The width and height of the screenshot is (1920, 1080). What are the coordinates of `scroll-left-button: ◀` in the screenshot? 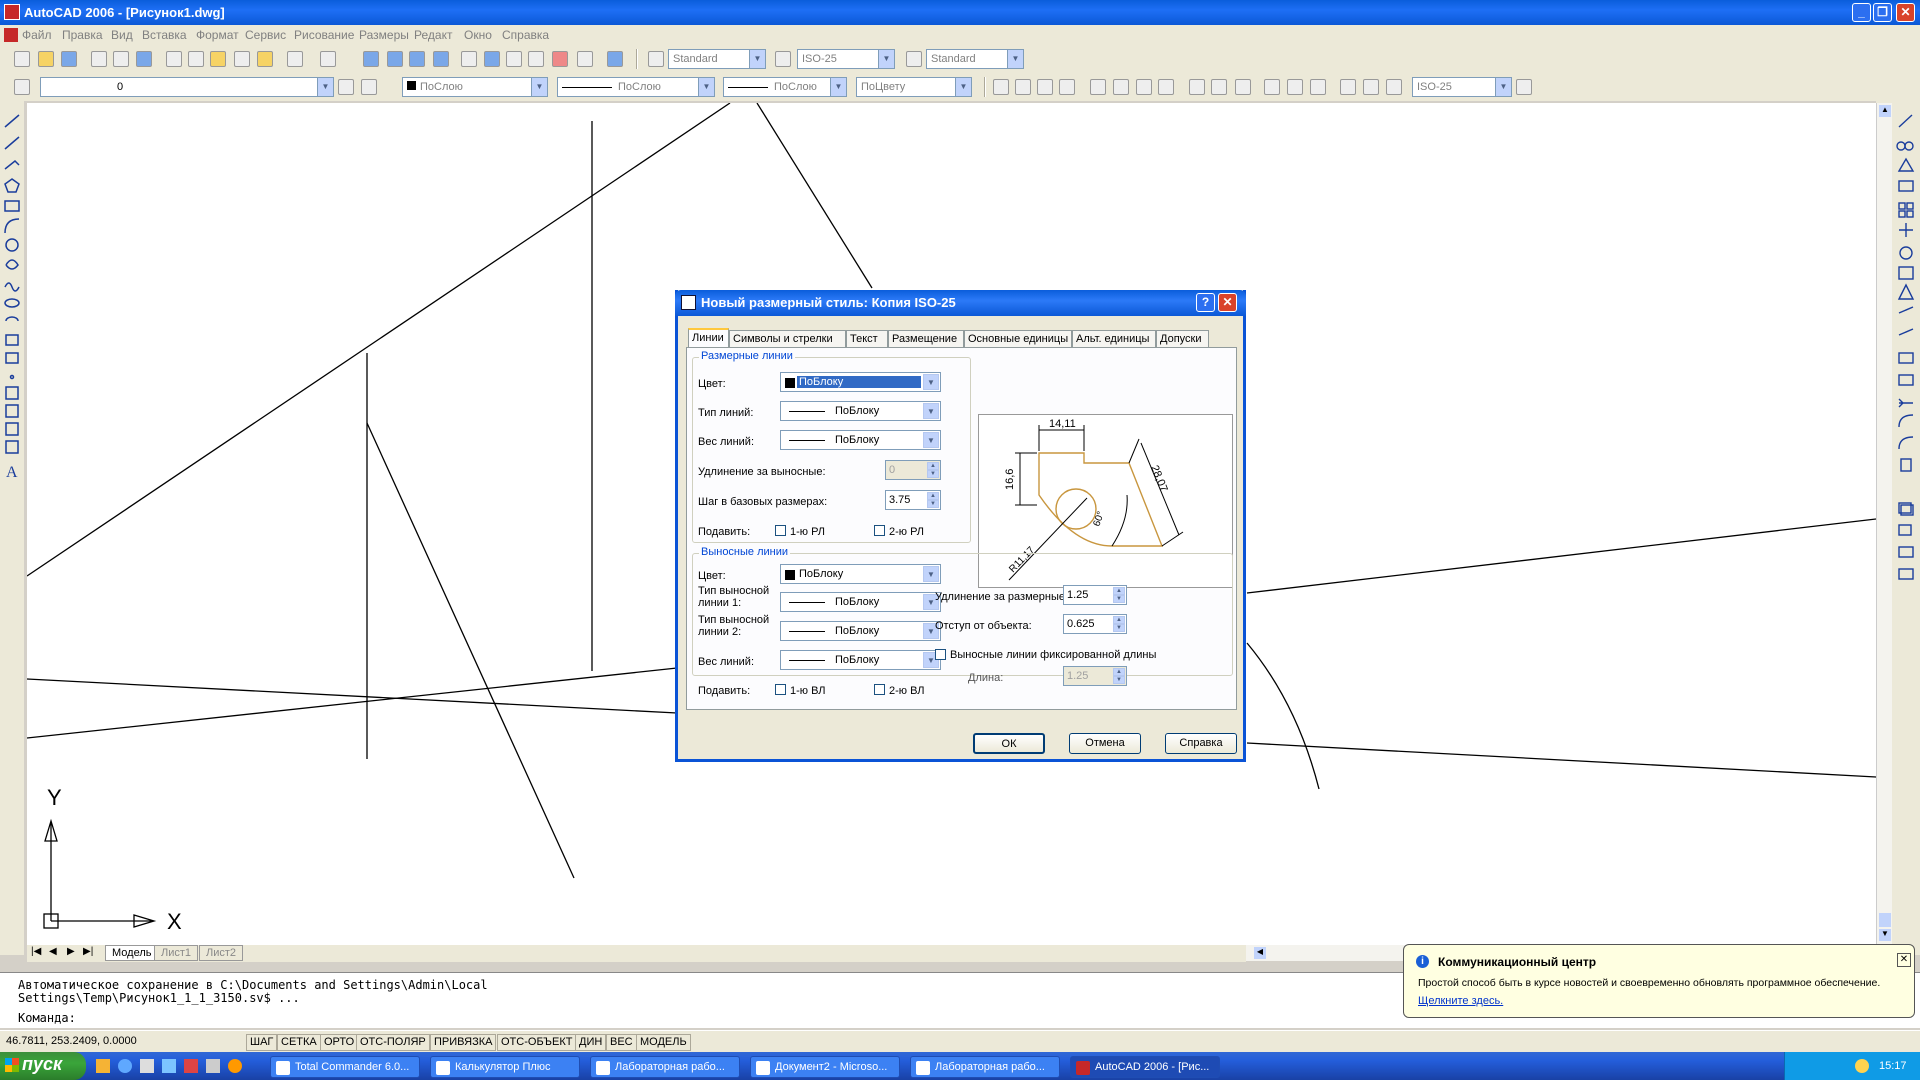 It's located at (1260, 953).